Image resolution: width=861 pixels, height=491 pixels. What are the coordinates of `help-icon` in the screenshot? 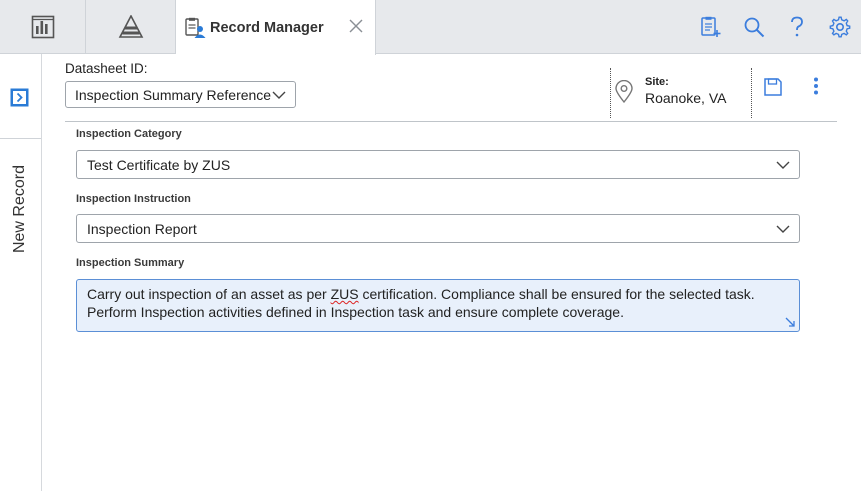 It's located at (796, 26).